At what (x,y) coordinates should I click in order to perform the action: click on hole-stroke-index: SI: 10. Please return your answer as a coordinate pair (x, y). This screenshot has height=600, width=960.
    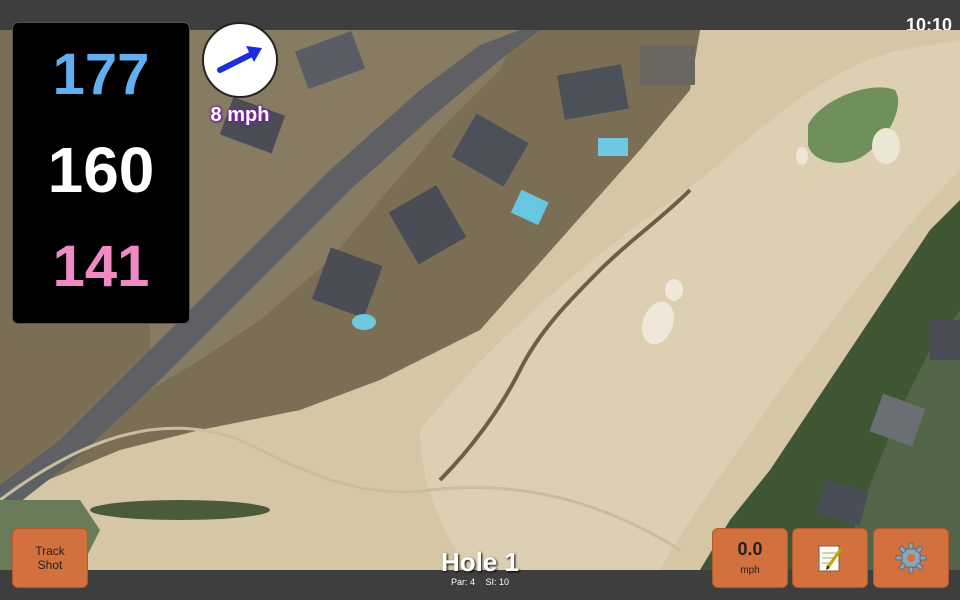
    Looking at the image, I should click on (497, 582).